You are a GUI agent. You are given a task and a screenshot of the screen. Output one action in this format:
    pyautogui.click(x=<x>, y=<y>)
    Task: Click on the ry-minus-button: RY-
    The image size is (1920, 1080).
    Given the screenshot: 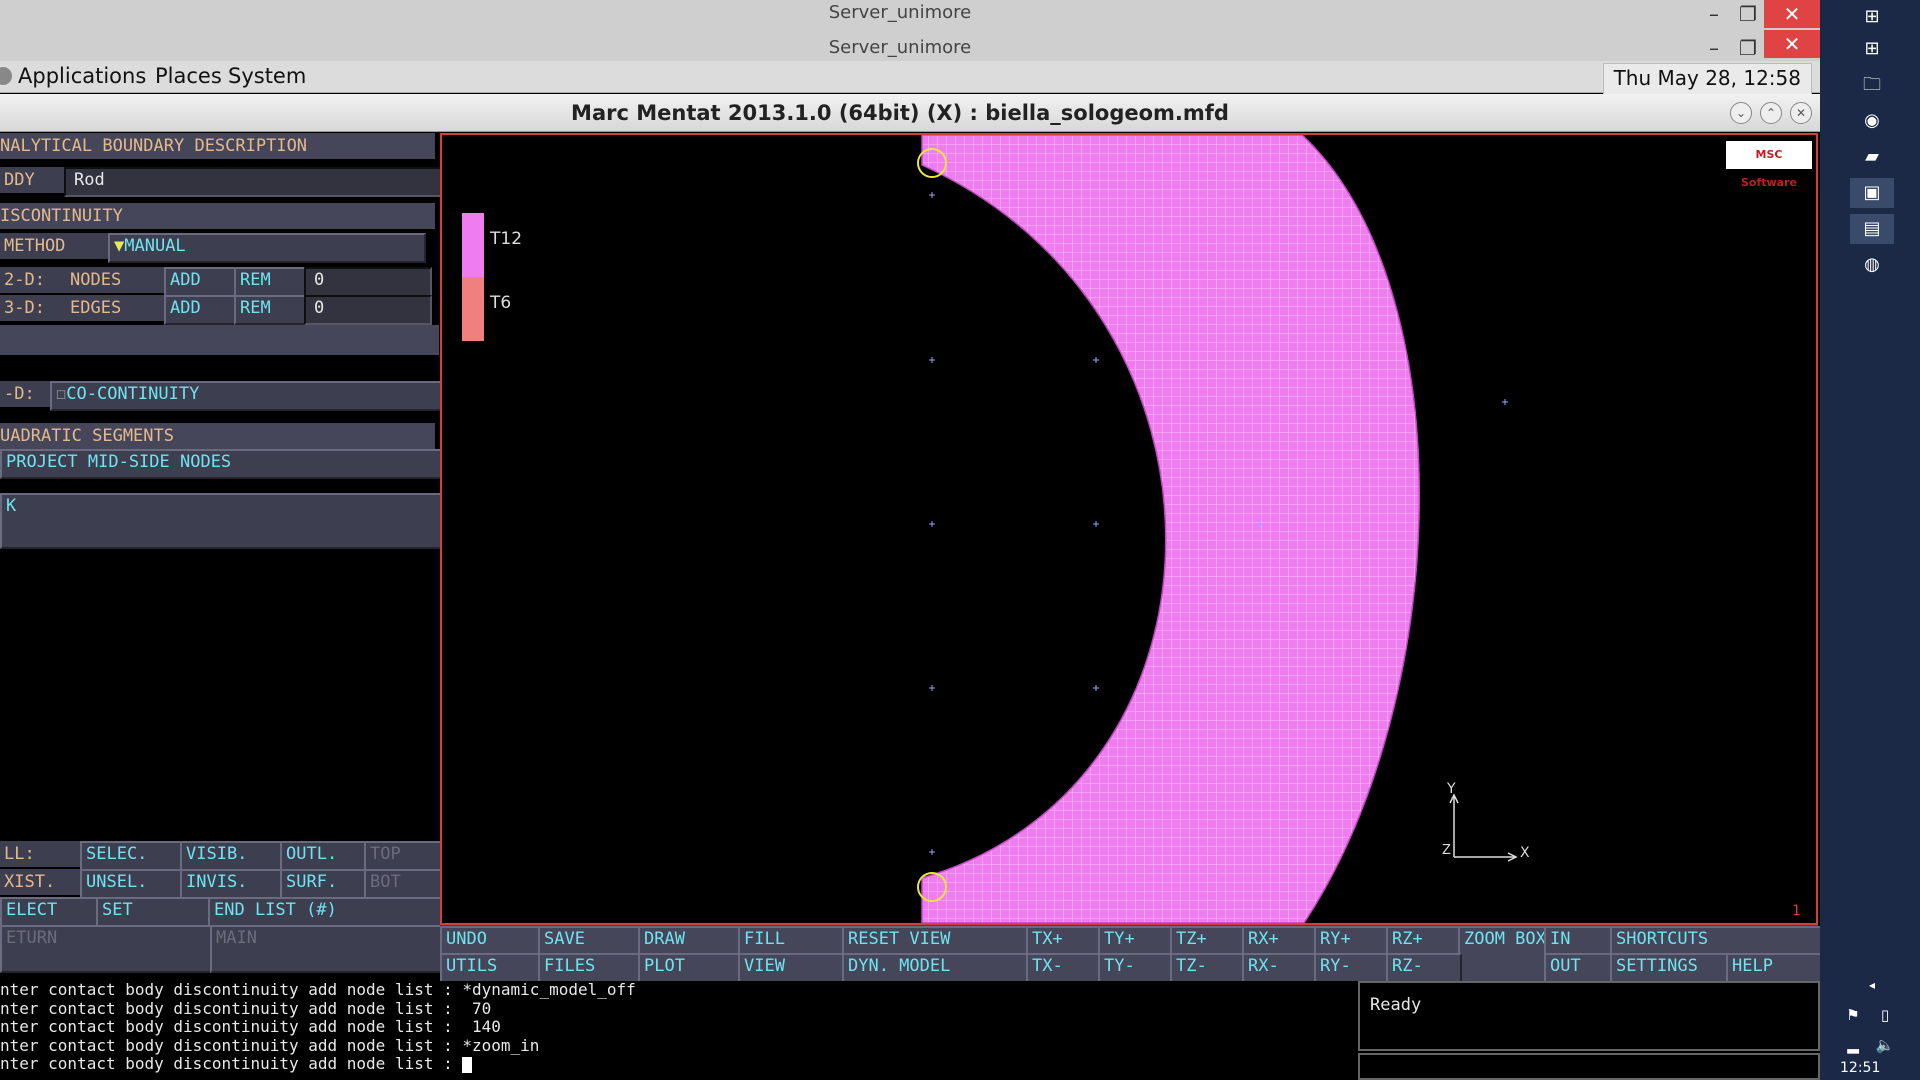 What is the action you would take?
    pyautogui.click(x=1352, y=968)
    